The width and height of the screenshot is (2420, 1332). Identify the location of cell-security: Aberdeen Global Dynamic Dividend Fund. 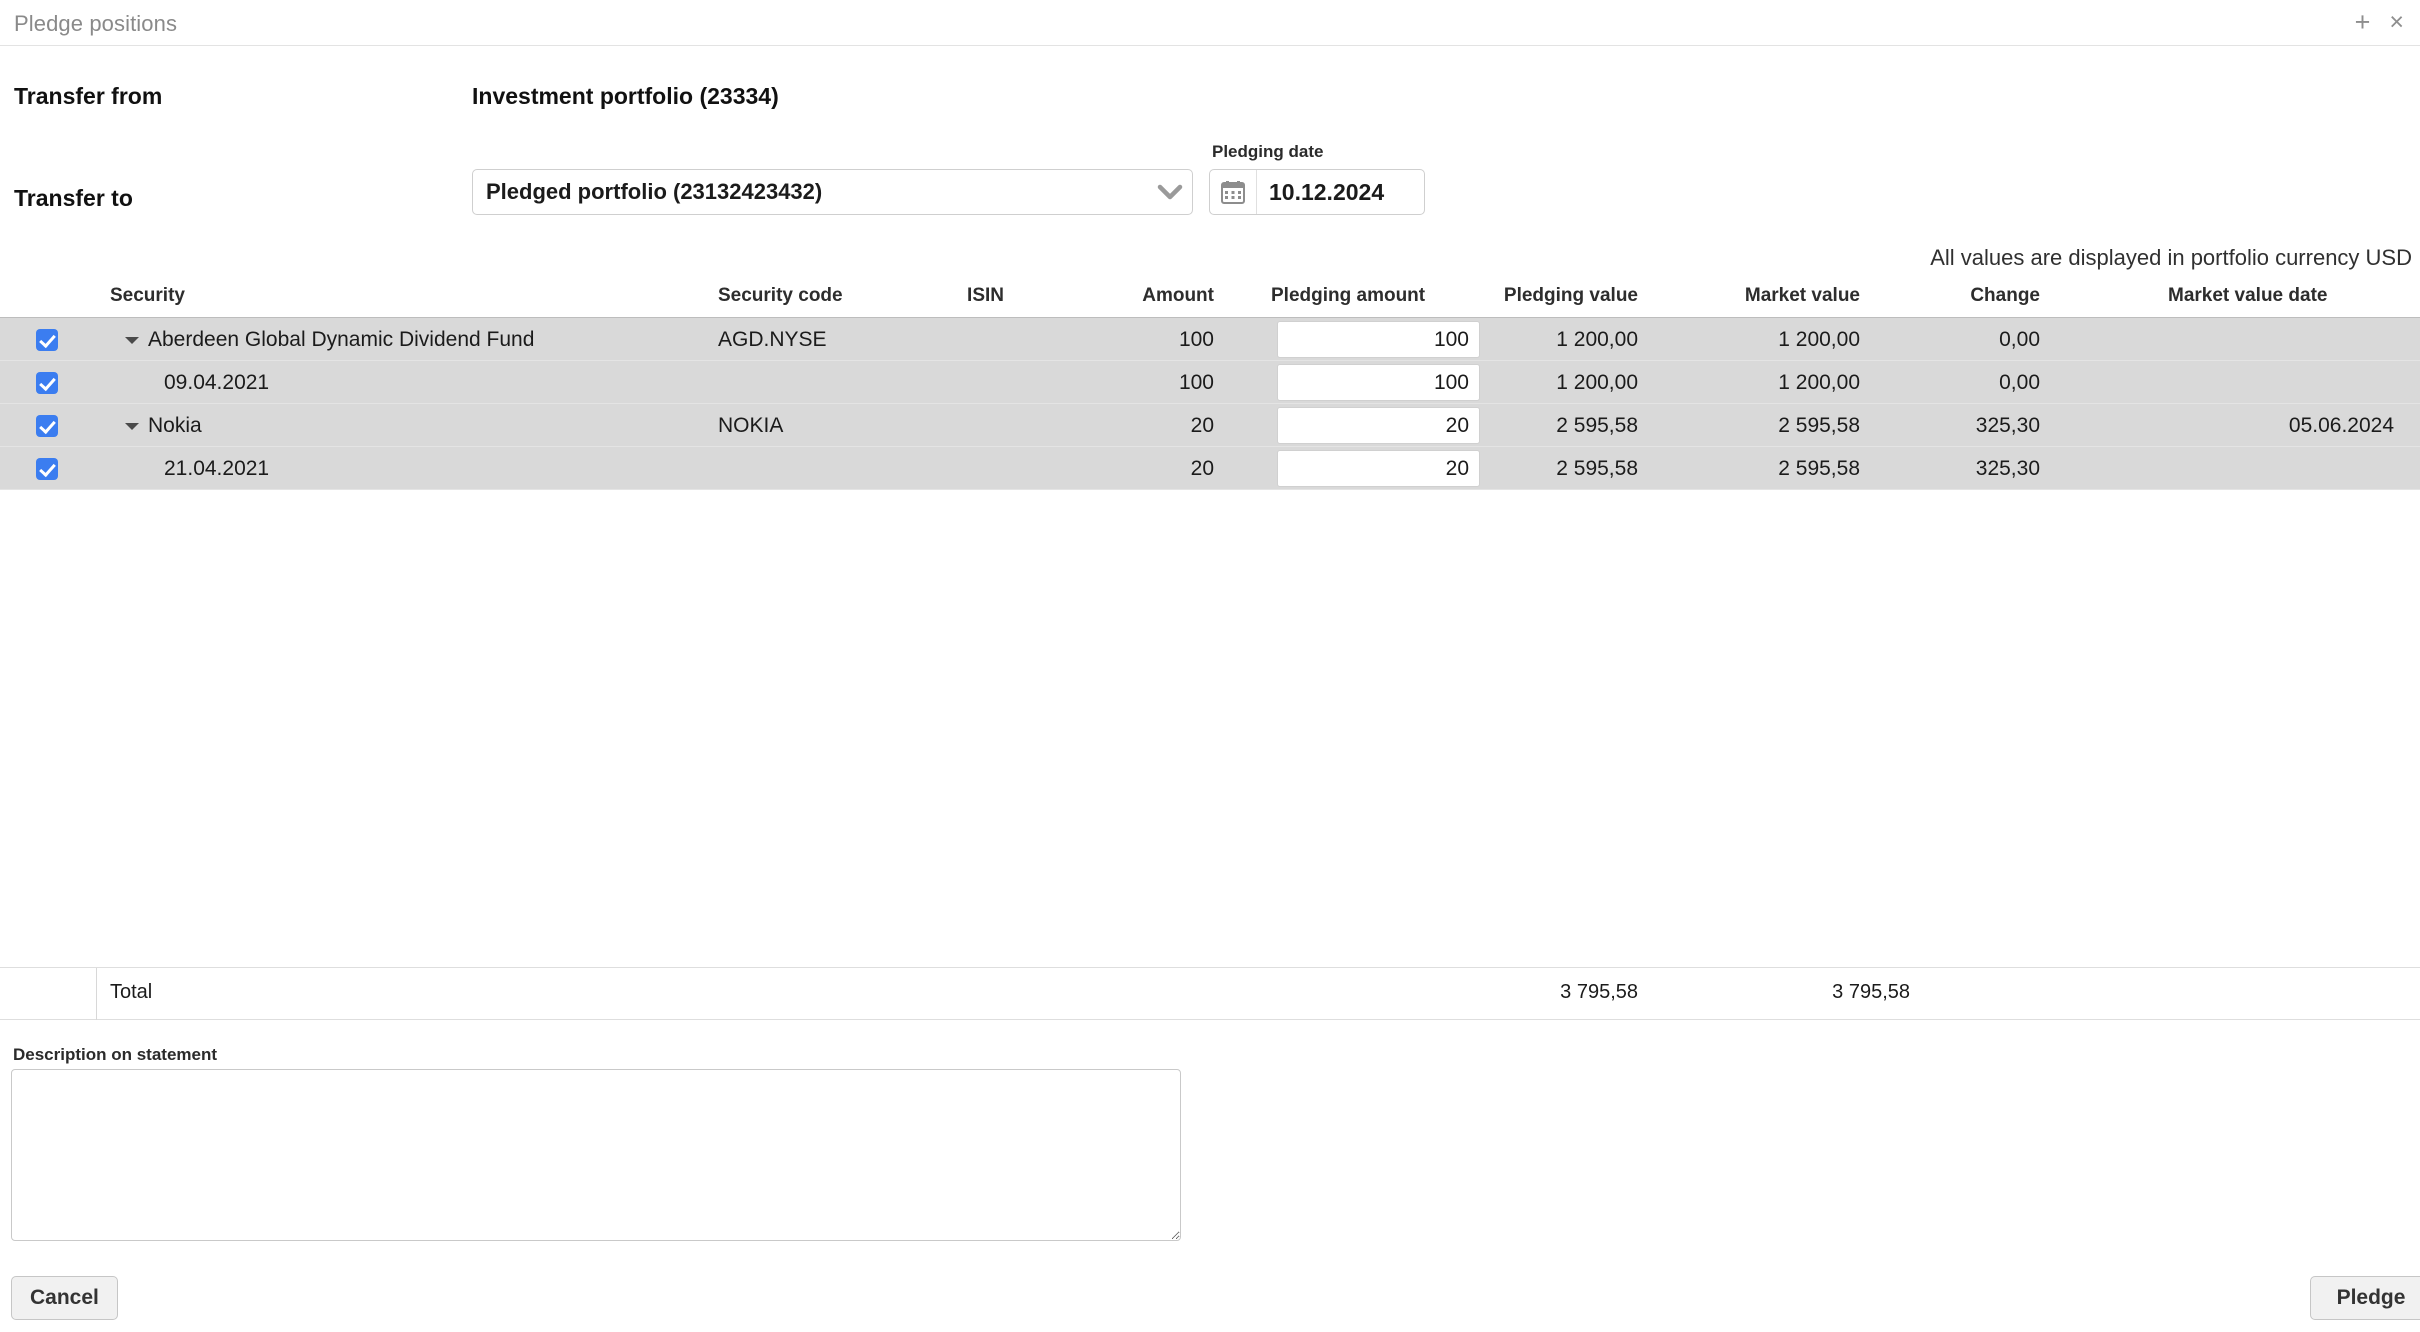
(341, 339).